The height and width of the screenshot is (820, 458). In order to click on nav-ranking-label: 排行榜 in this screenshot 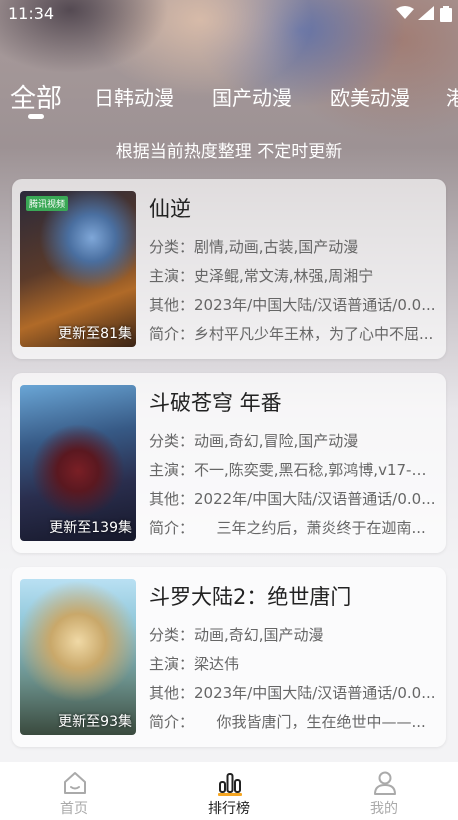, I will do `click(229, 809)`.